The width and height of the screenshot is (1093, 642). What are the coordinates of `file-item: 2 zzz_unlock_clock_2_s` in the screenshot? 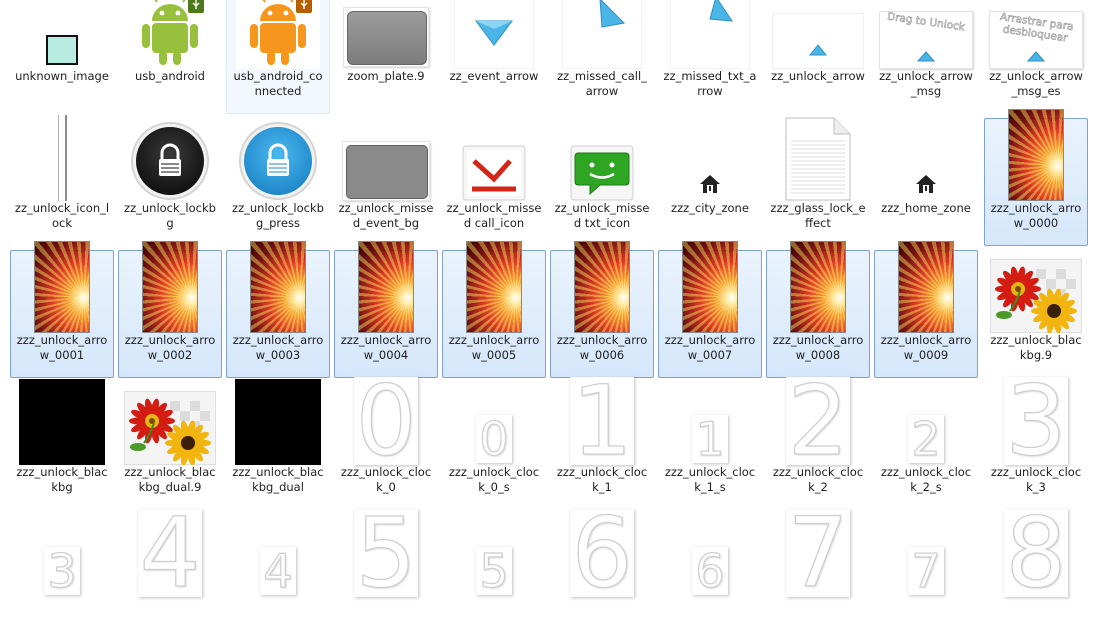 It's located at (926, 446).